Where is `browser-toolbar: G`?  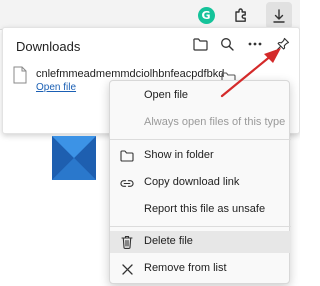 browser-toolbar: G is located at coordinates (150, 15).